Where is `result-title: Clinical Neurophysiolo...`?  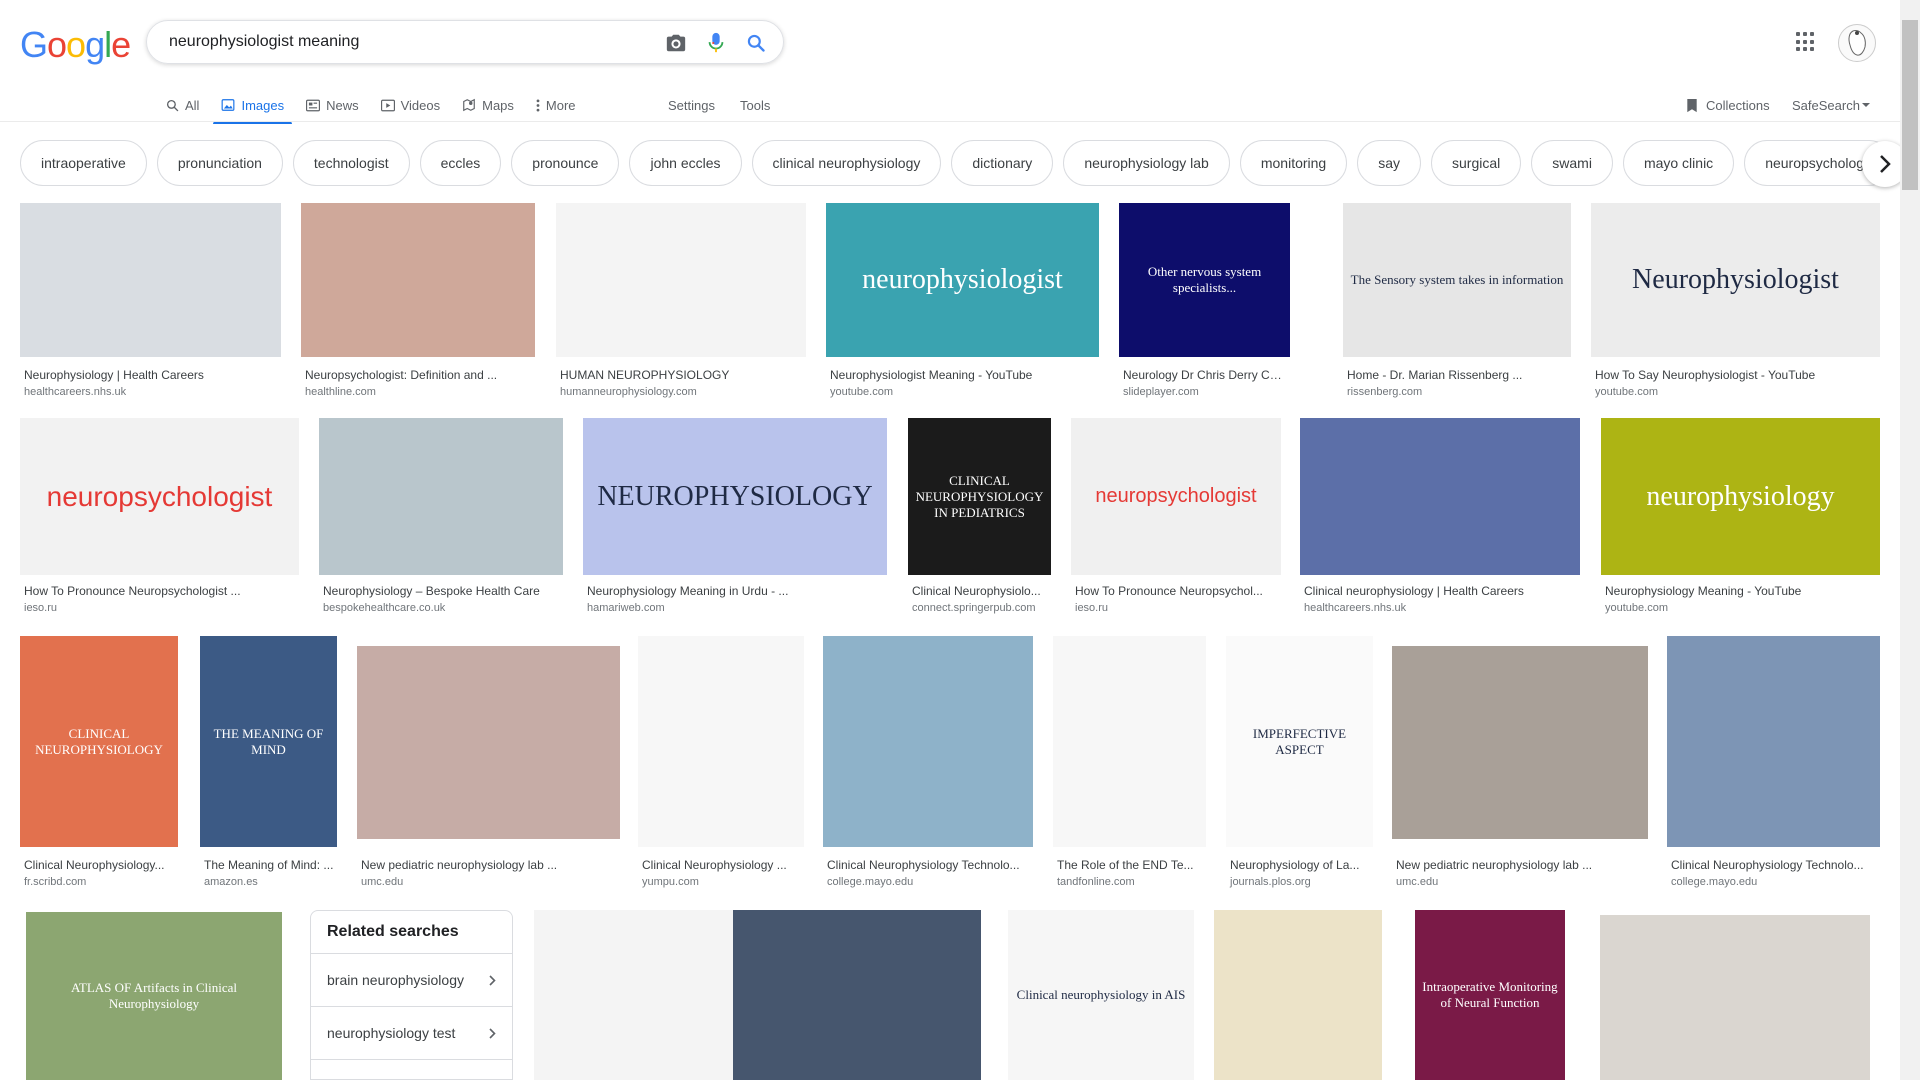 result-title: Clinical Neurophysiolo... is located at coordinates (980, 591).